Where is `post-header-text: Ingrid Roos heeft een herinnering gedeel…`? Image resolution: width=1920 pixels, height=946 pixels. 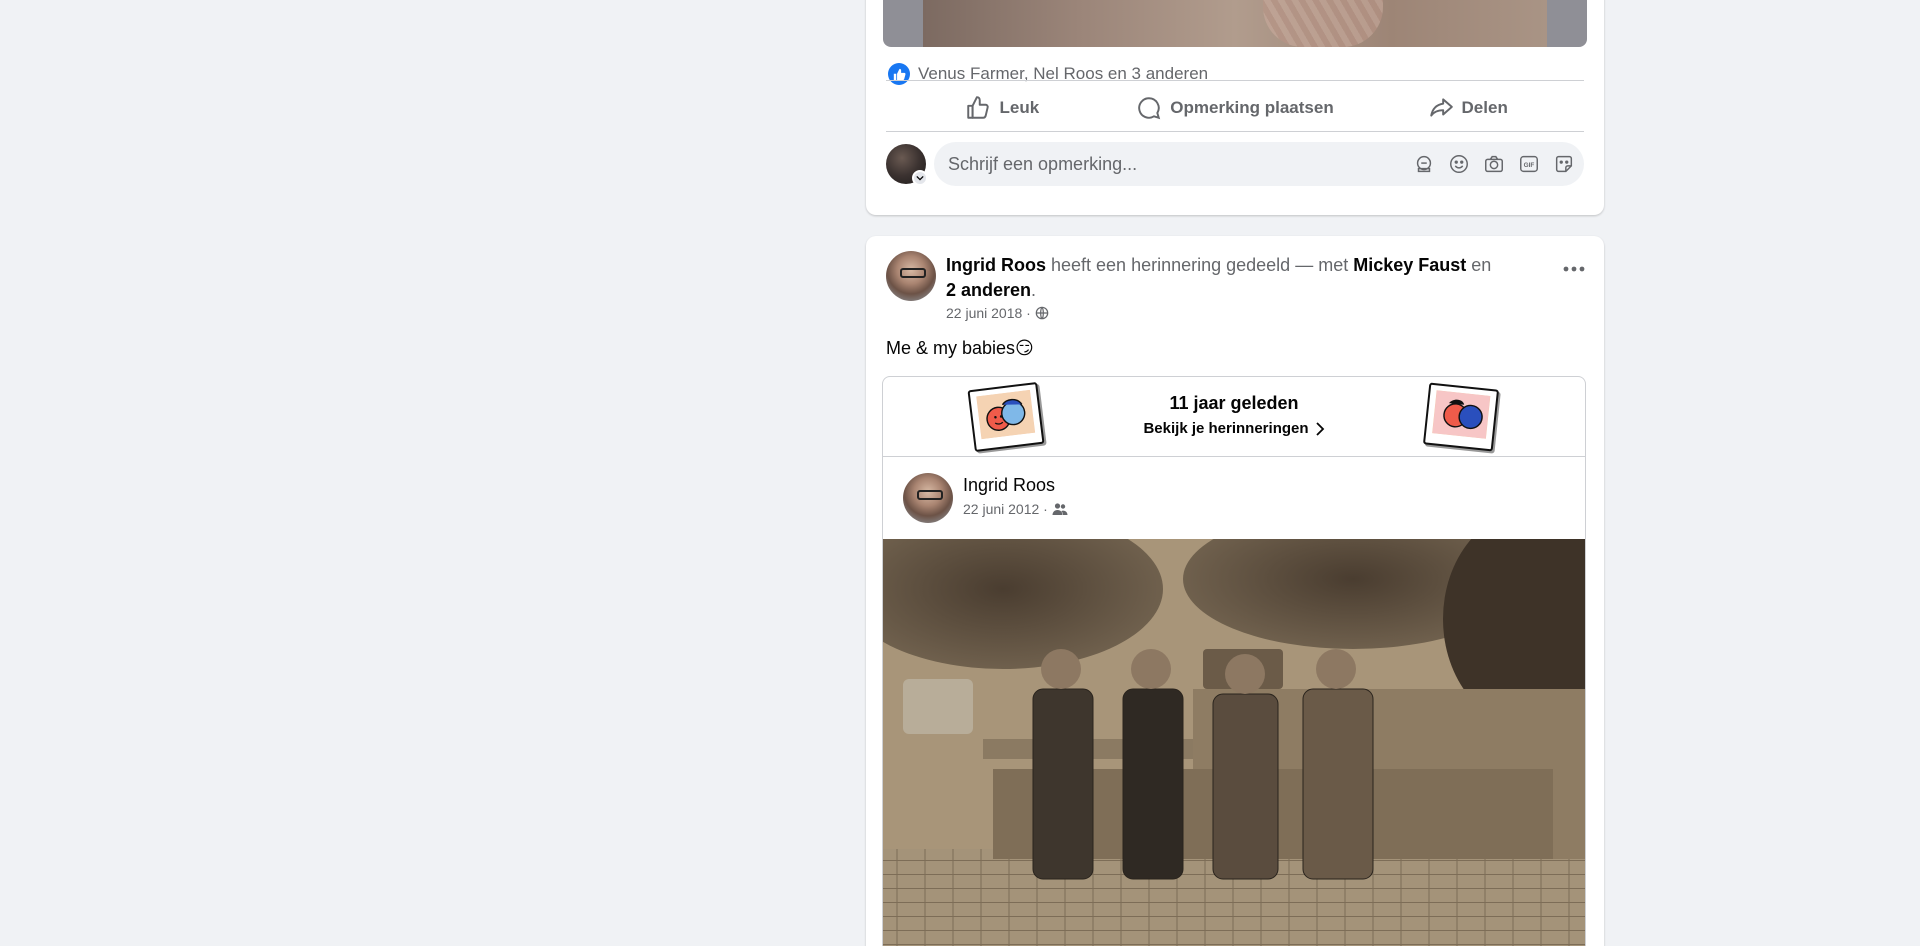
post-header-text: Ingrid Roos heeft een herinnering gedeel… is located at coordinates (1235, 278).